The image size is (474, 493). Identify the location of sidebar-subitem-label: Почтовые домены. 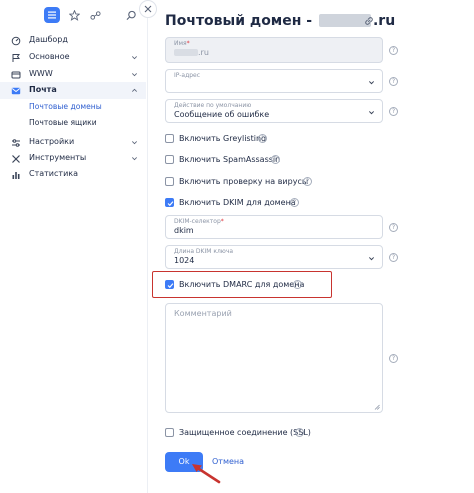
(65, 106).